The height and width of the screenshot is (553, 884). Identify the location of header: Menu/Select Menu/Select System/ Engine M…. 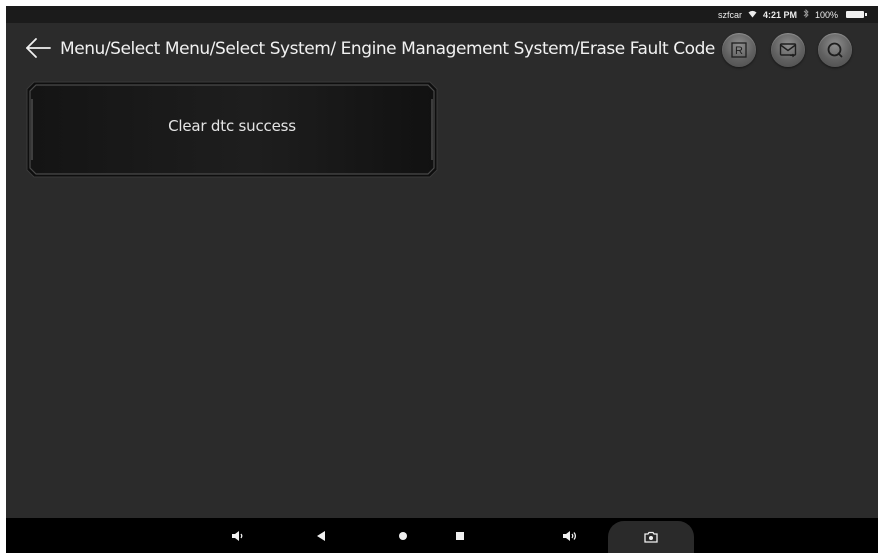
(442, 49).